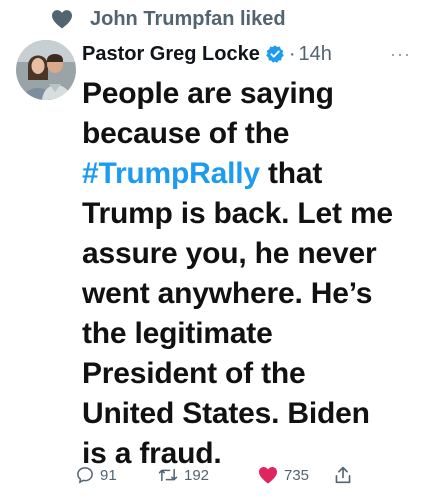  I want to click on reply-count: 91, so click(108, 475).